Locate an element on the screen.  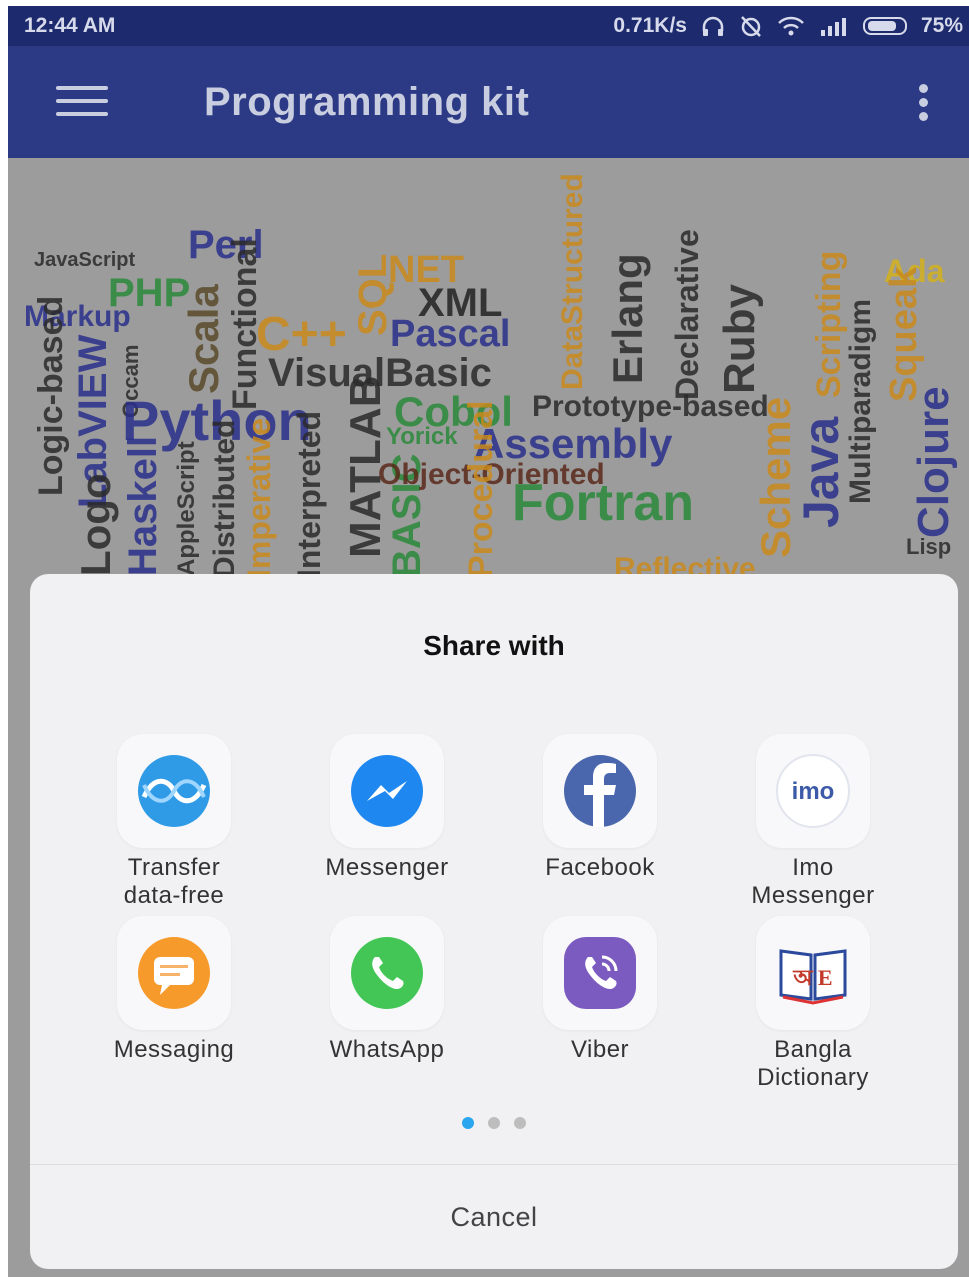
app-label: Transfer data-free is located at coordinates (174, 881).